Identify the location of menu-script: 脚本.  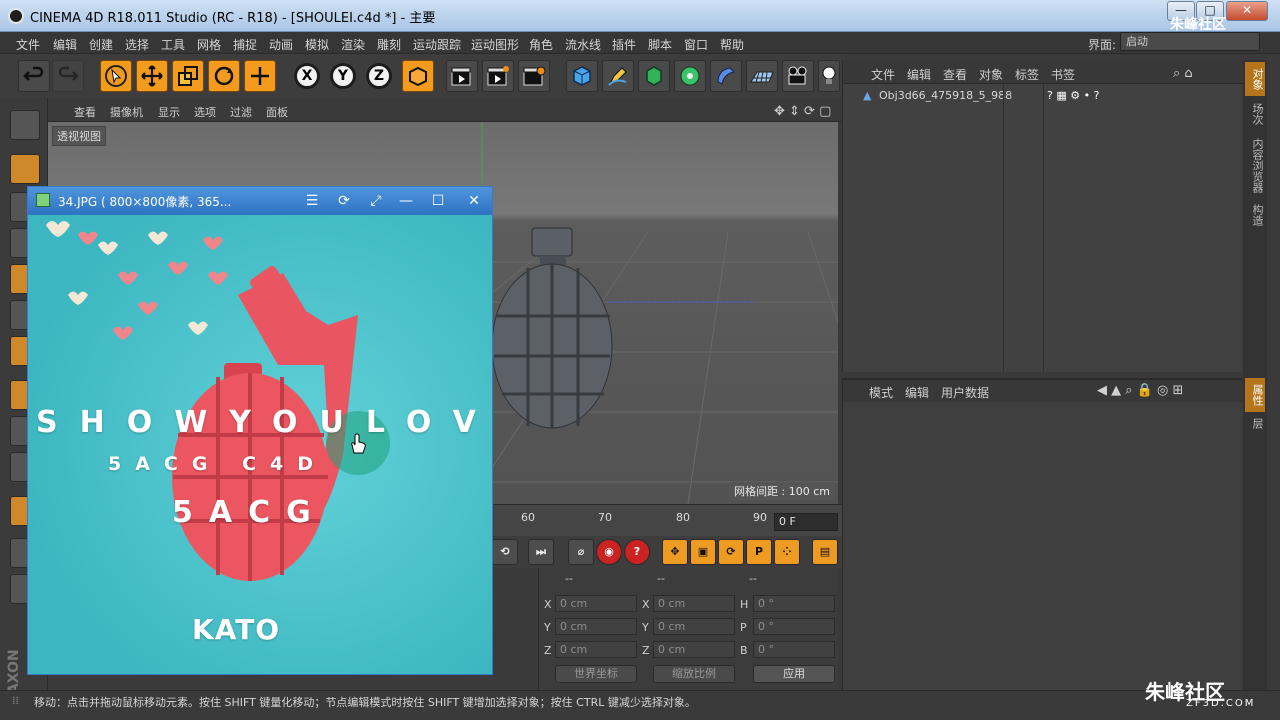
(660, 44).